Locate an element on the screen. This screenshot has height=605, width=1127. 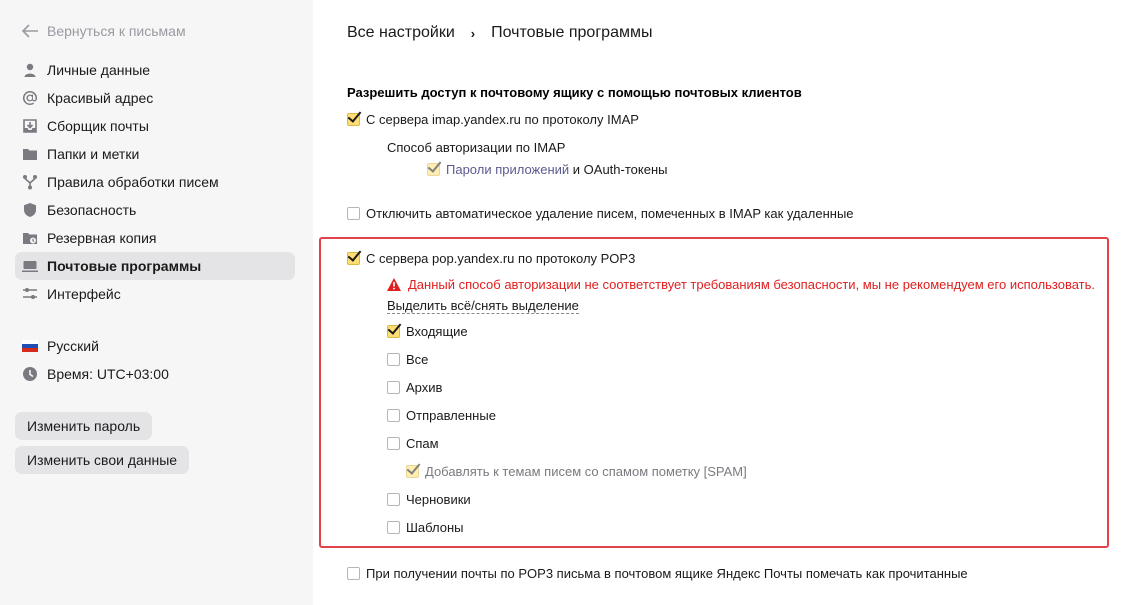
sidebar-item-label: Безопасность is located at coordinates (92, 210).